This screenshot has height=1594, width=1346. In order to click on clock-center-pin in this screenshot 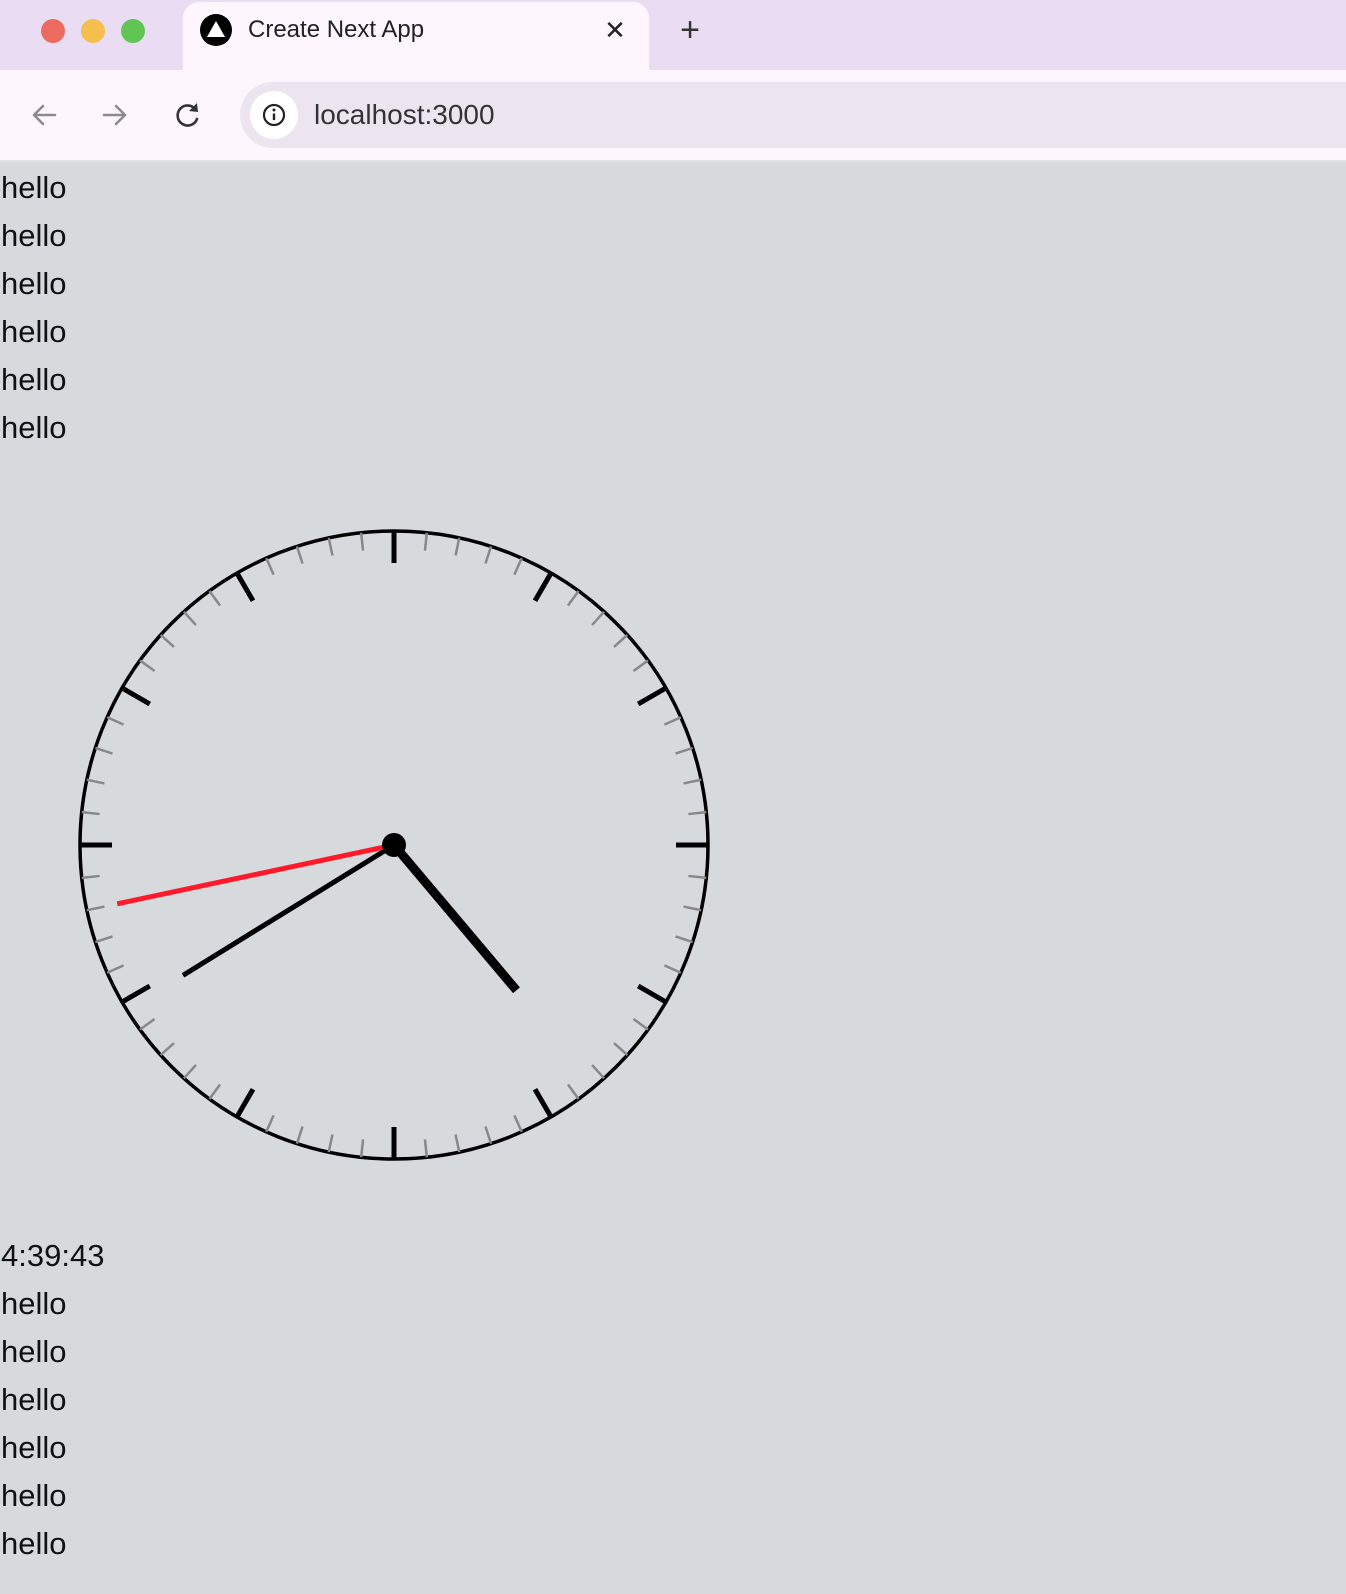, I will do `click(394, 845)`.